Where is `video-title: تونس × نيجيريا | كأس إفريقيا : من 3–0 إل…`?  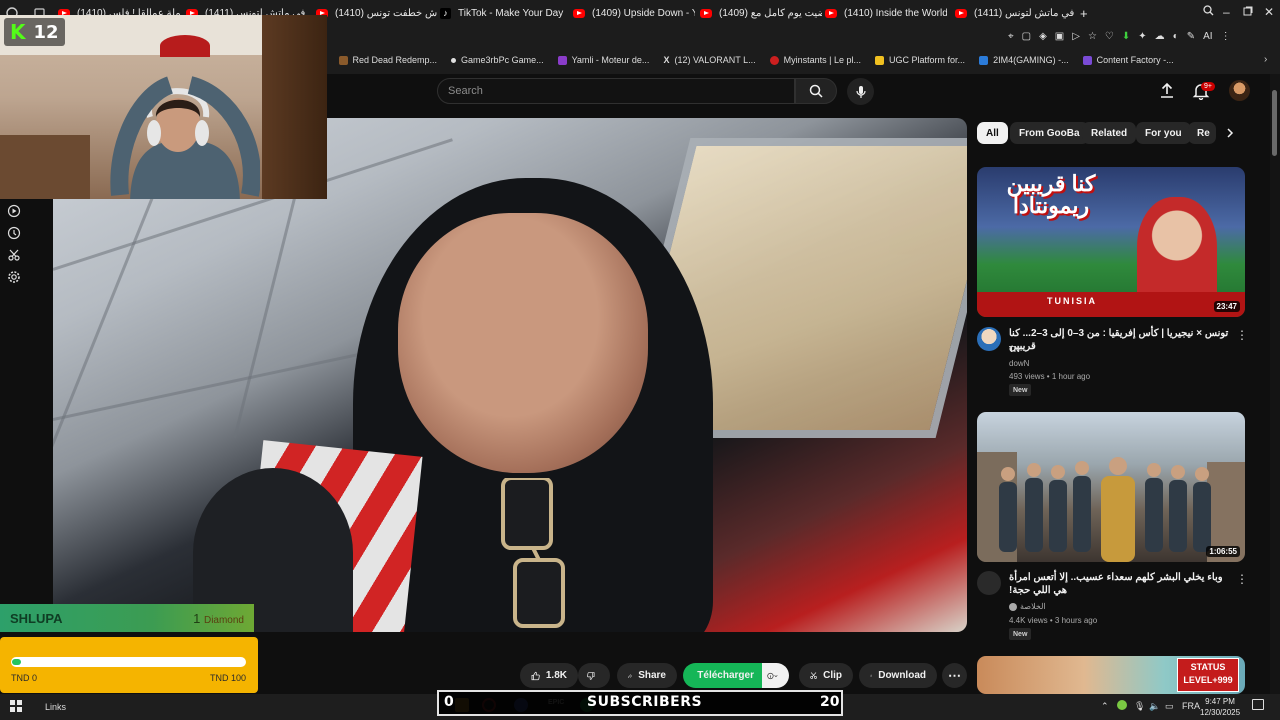
video-title: تونس × نيجيريا | كأس إفريقيا : من 3–0 إل… is located at coordinates (1119, 340).